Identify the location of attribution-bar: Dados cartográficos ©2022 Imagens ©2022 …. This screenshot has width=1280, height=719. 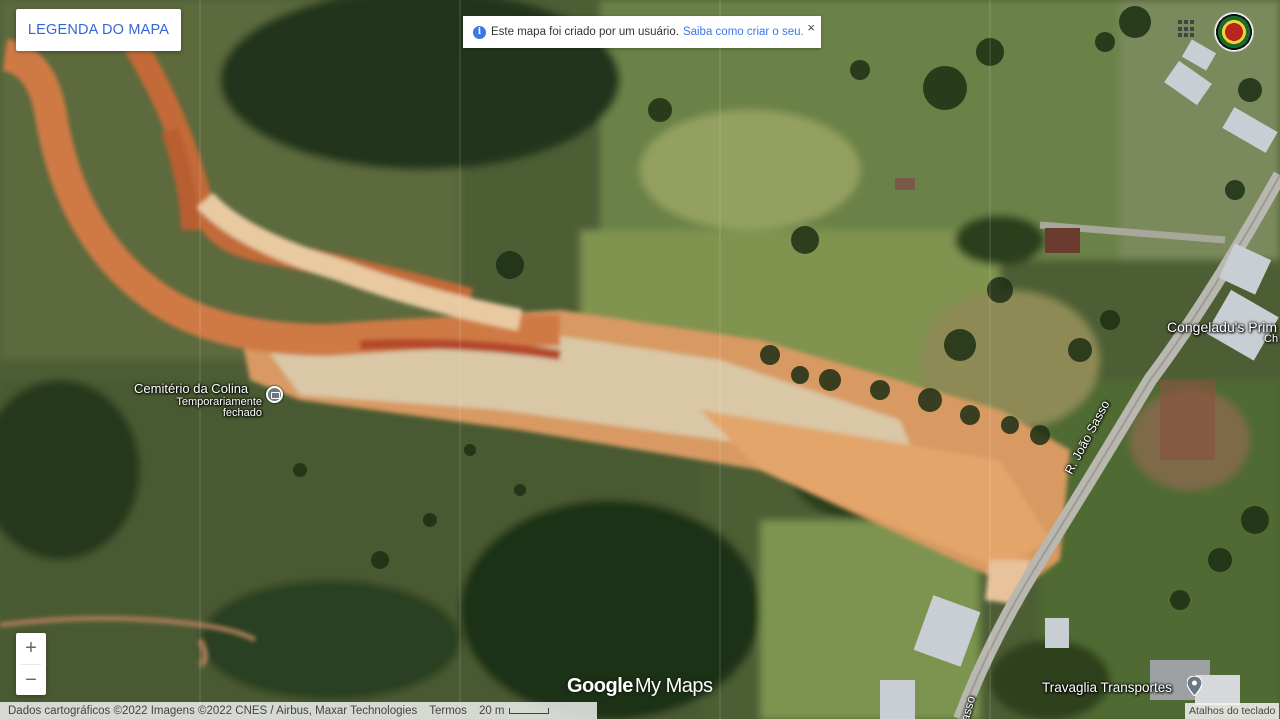
(298, 710).